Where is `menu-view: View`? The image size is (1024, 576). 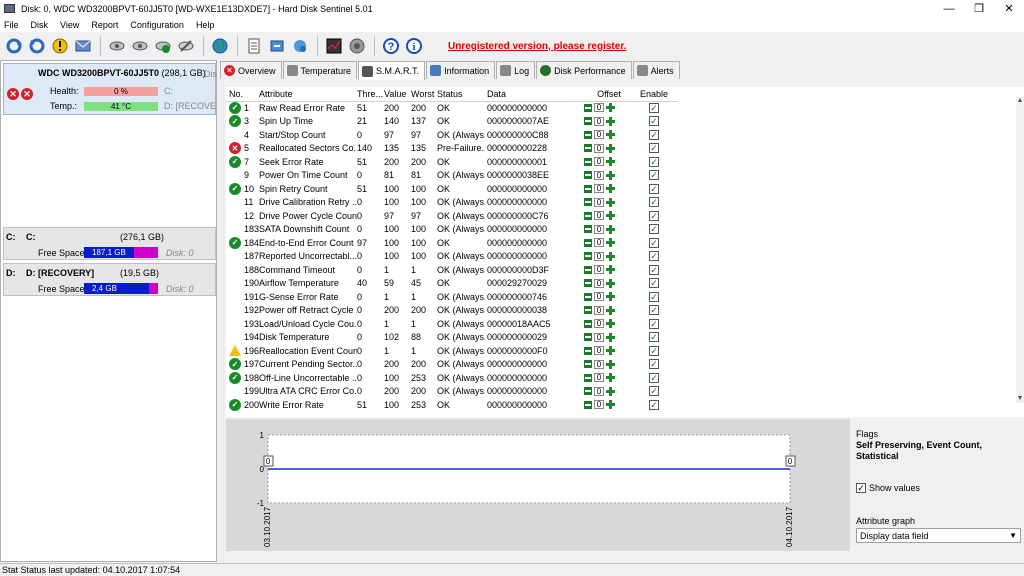 menu-view: View is located at coordinates (69, 25).